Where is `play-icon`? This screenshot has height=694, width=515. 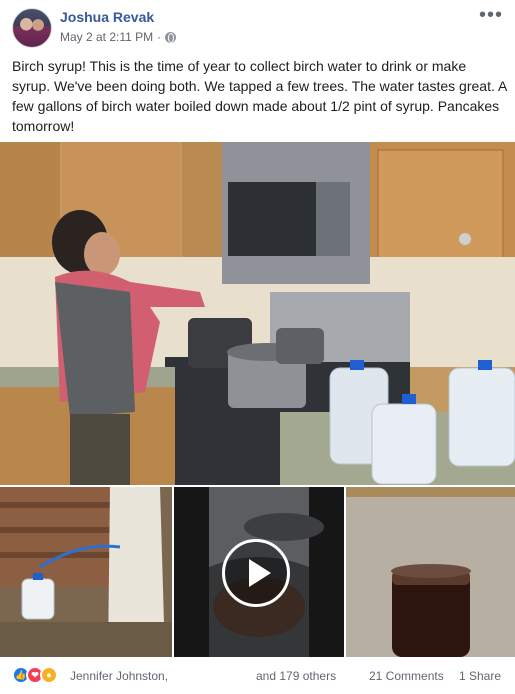
play-icon is located at coordinates (260, 573).